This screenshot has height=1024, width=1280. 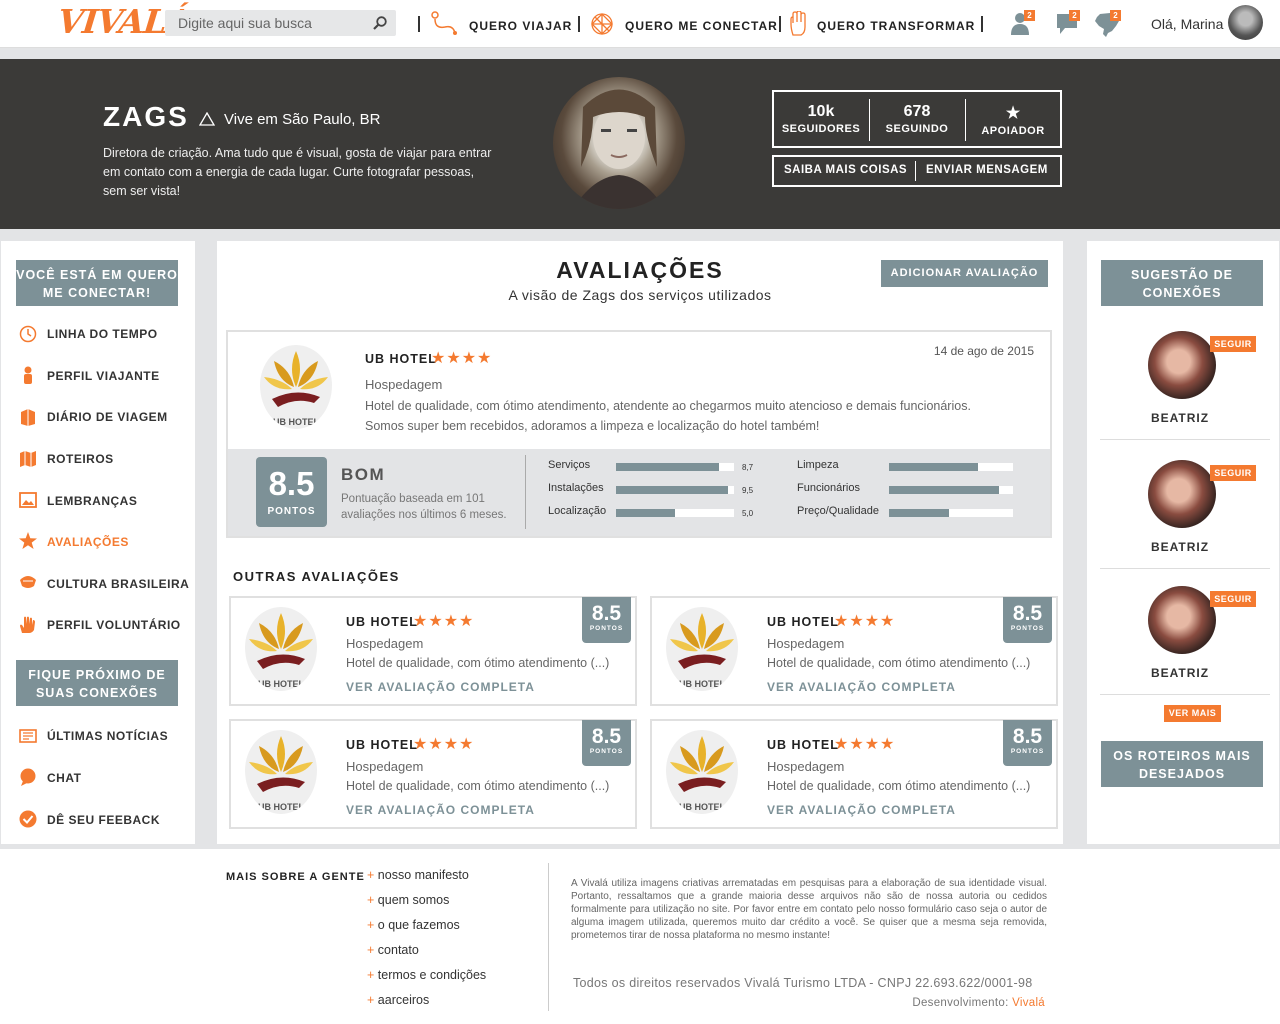 I want to click on user-avatar, so click(x=1245, y=22).